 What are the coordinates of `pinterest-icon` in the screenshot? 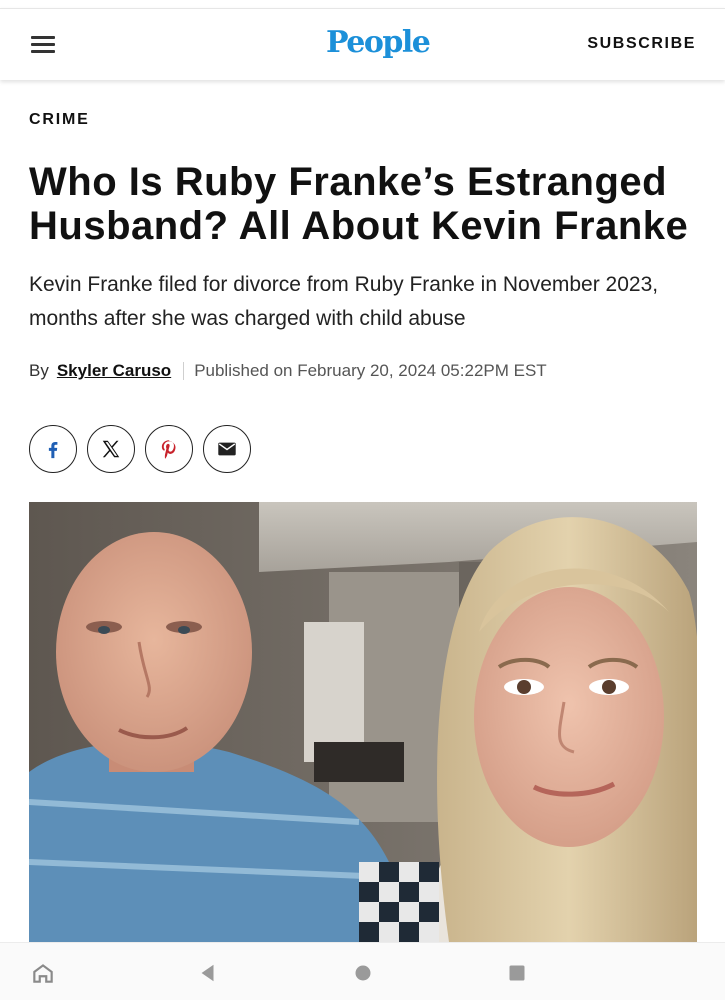 It's located at (168, 449).